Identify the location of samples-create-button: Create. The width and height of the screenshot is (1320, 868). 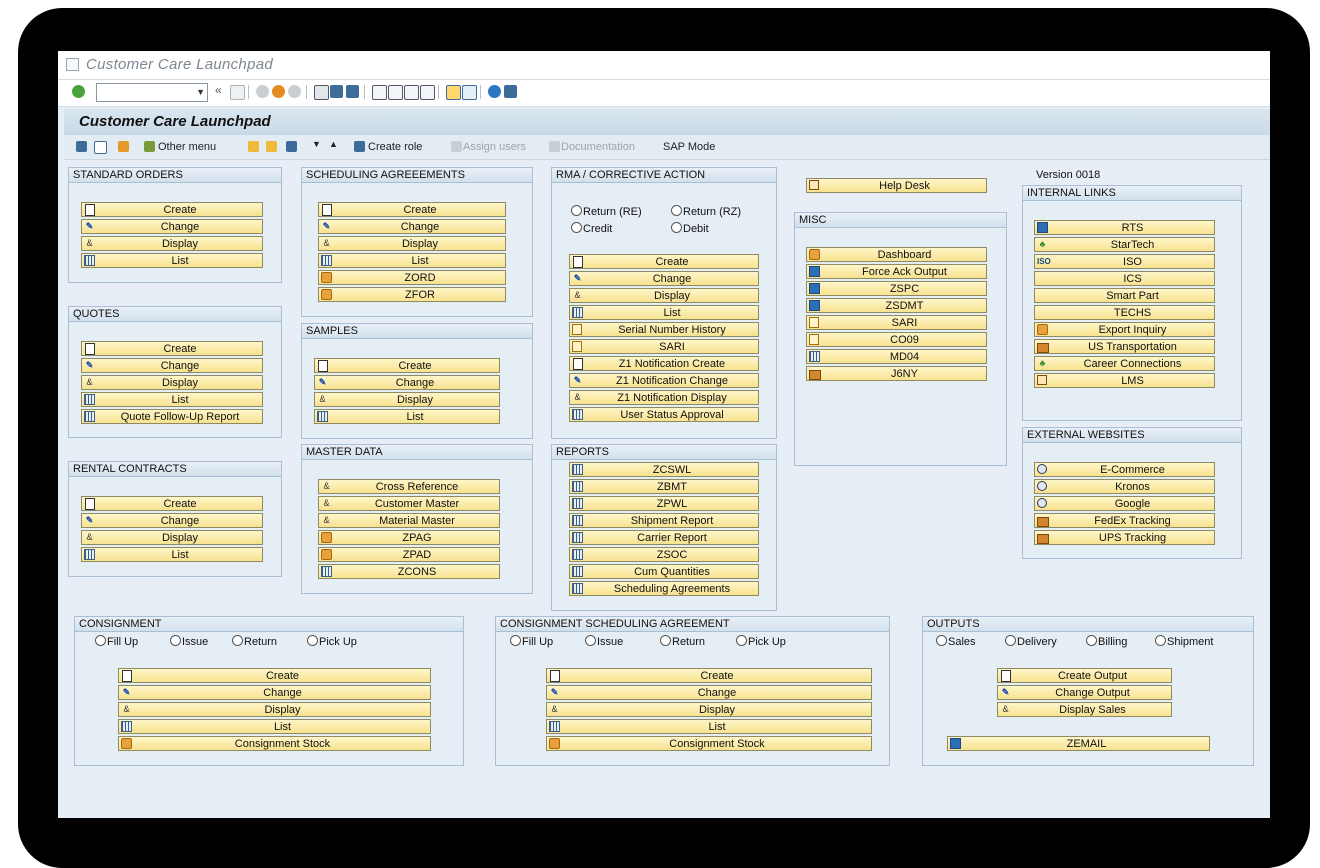
(407, 365).